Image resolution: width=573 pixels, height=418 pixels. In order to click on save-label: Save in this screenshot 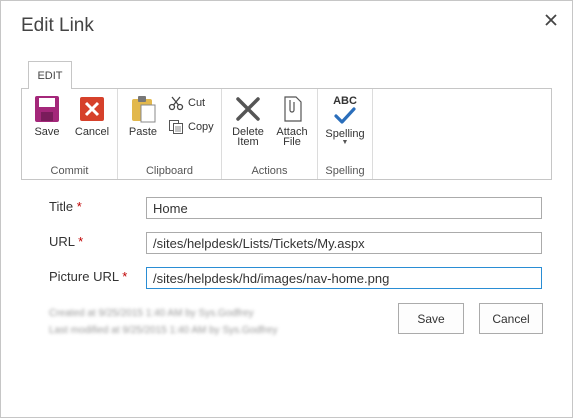, I will do `click(47, 132)`.